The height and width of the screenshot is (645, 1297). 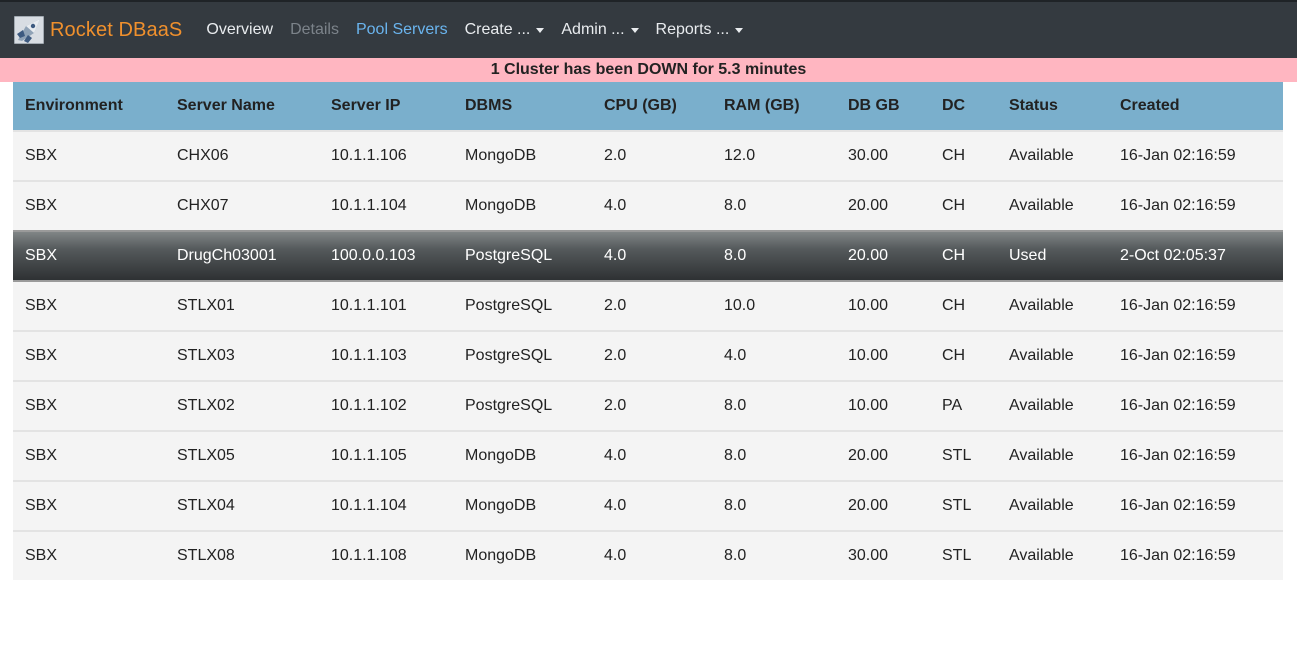 What do you see at coordinates (386, 107) in the screenshot?
I see `column-header-server-ip: Server IP` at bounding box center [386, 107].